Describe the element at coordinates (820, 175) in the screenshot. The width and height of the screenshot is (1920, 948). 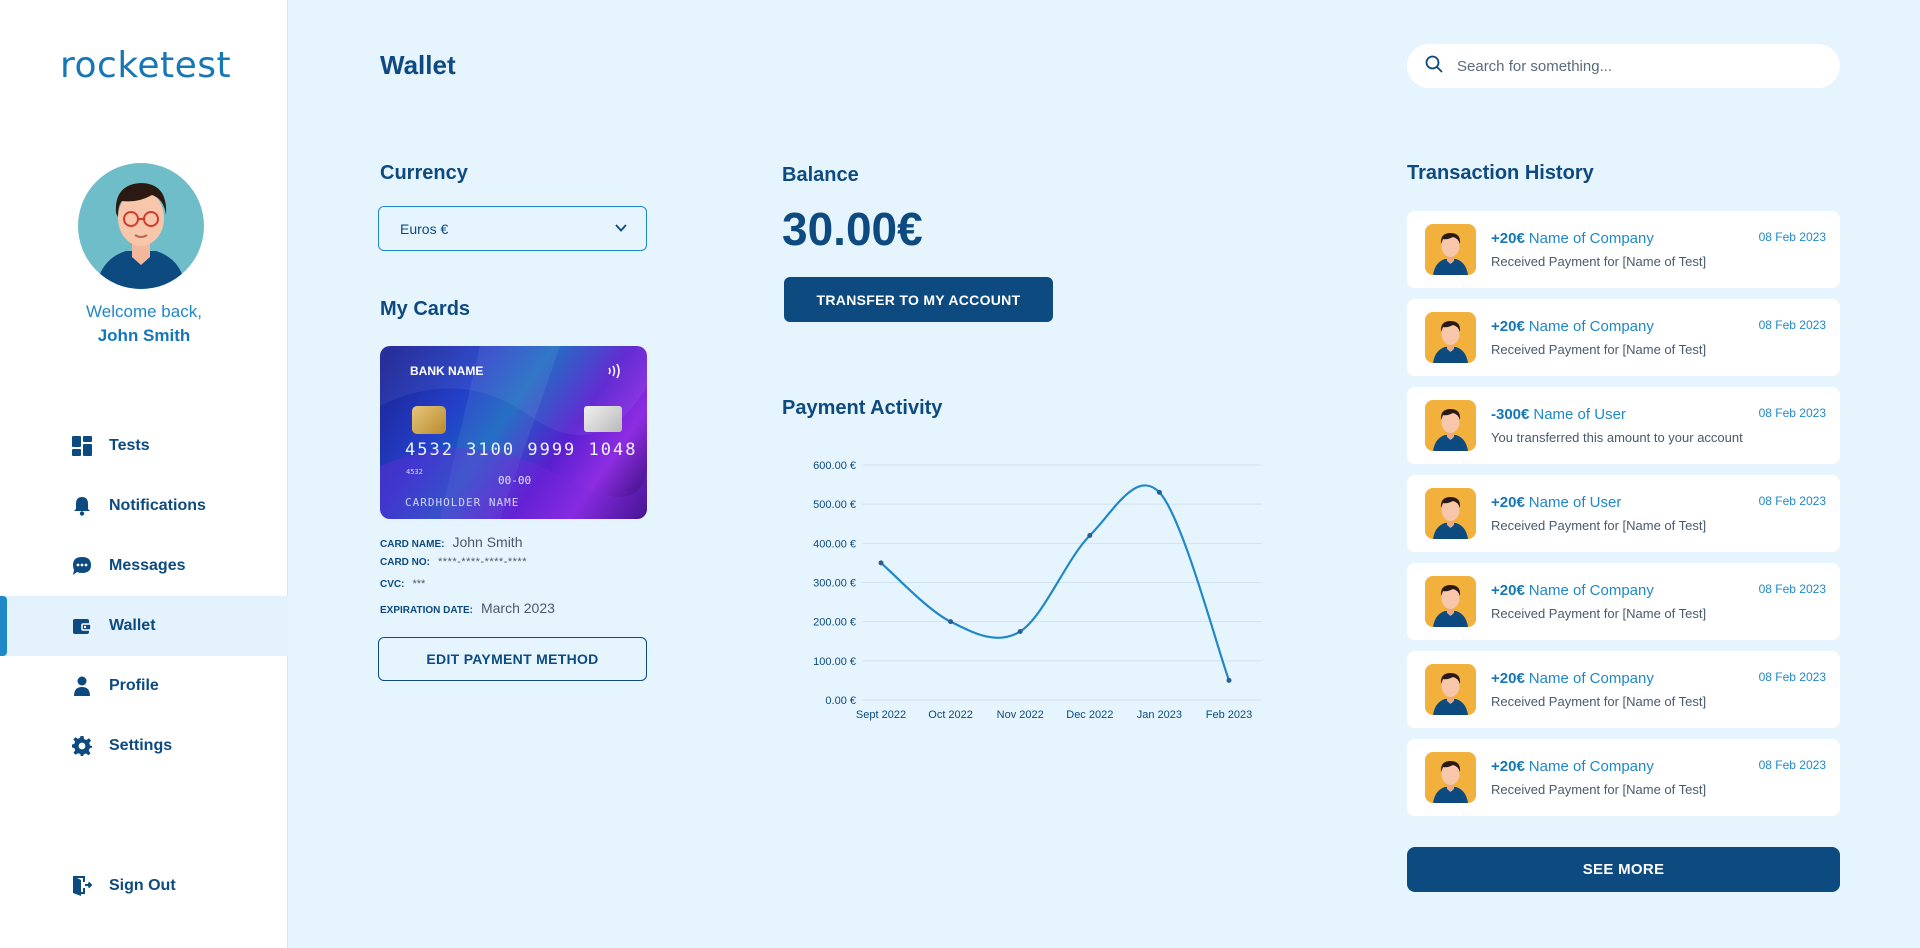
I see `balance-title: Balance` at that location.